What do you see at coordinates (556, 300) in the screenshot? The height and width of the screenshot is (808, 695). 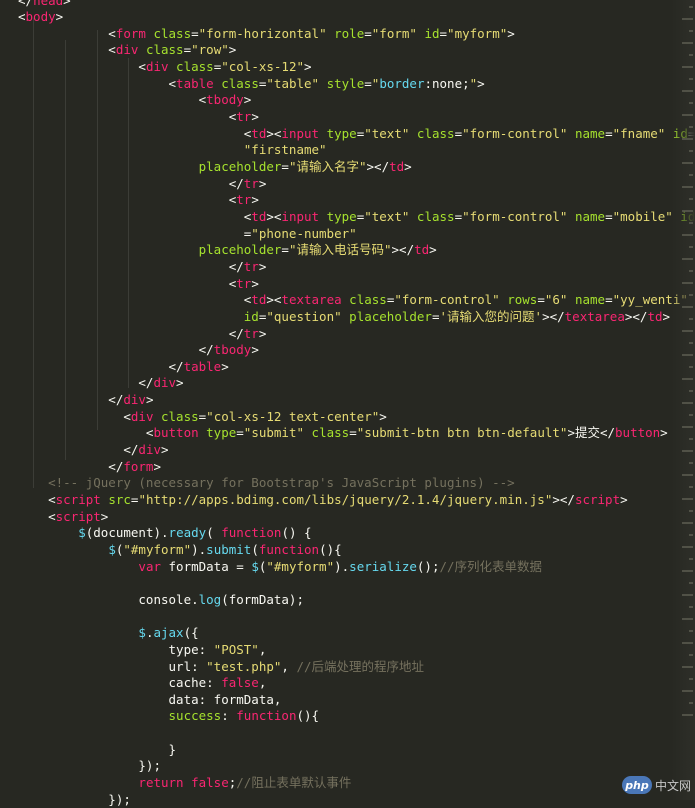 I see `code-token: "6"` at bounding box center [556, 300].